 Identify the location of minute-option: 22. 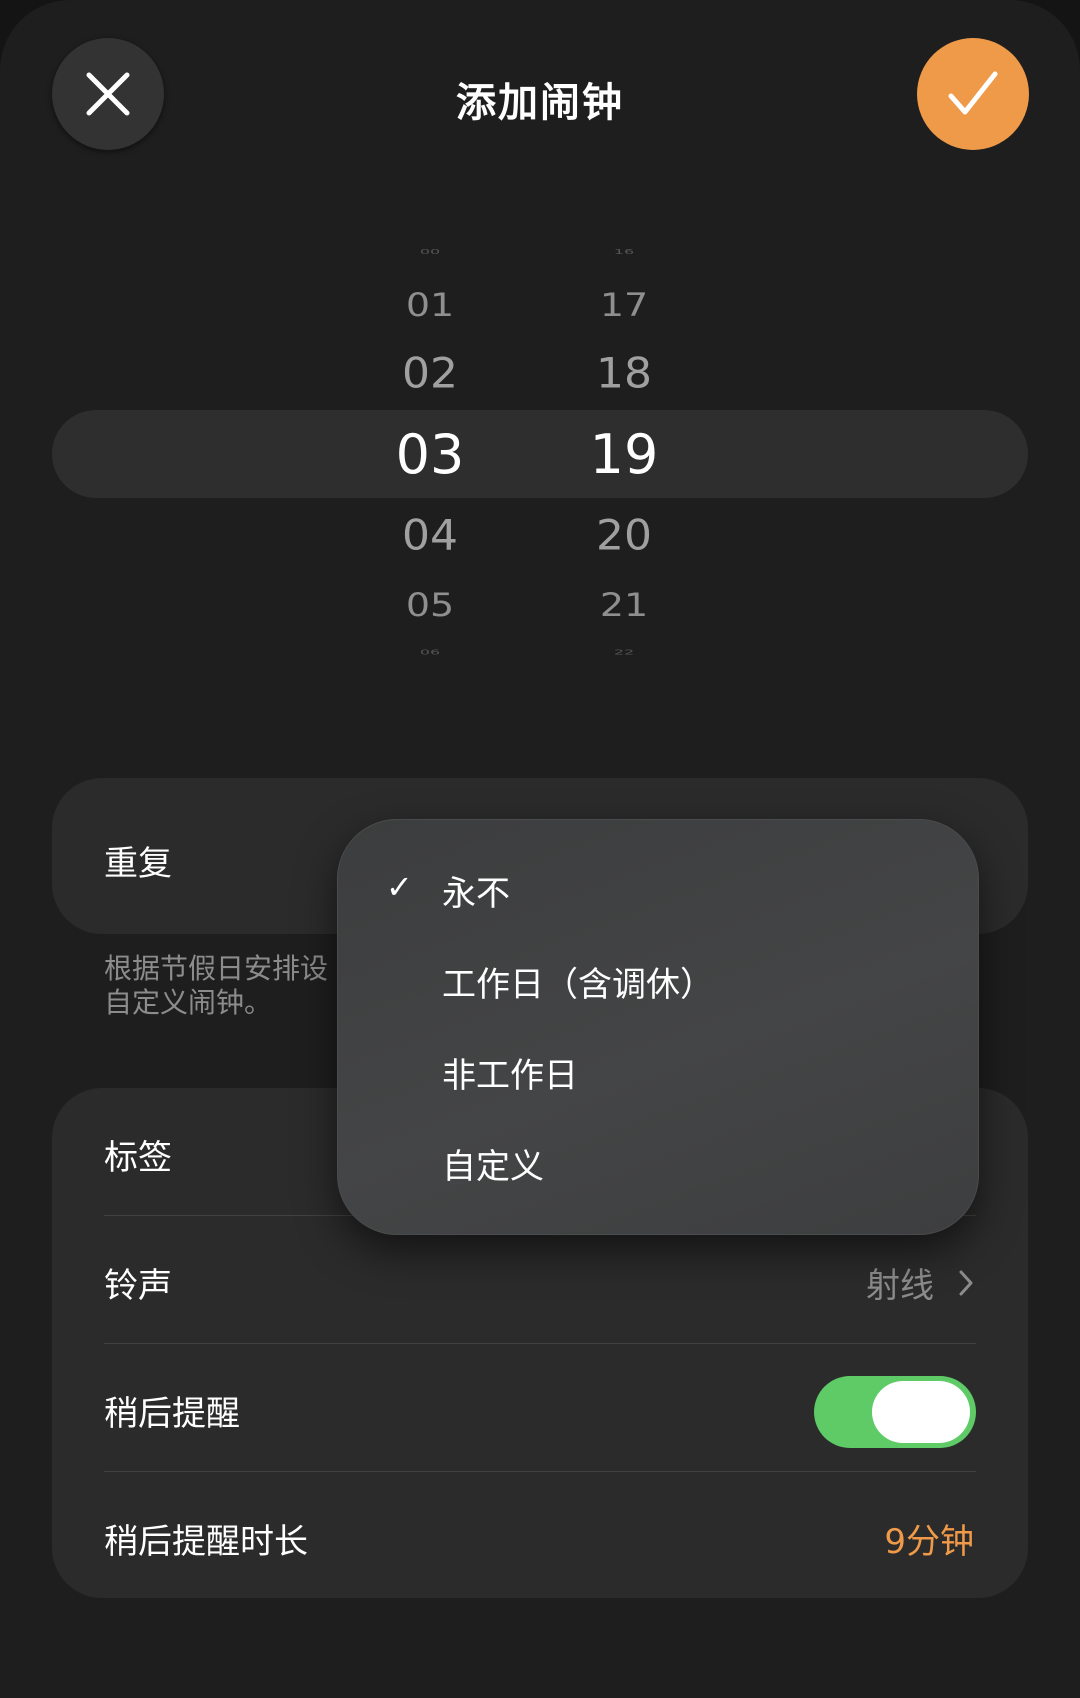
(624, 651).